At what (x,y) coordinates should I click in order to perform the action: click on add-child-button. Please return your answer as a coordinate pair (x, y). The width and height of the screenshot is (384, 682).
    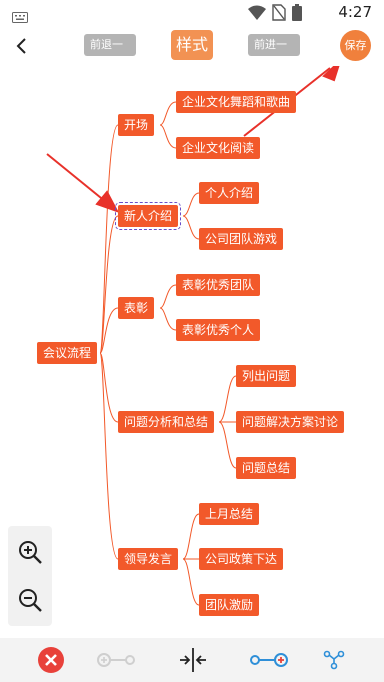
    Looking at the image, I should click on (268, 660).